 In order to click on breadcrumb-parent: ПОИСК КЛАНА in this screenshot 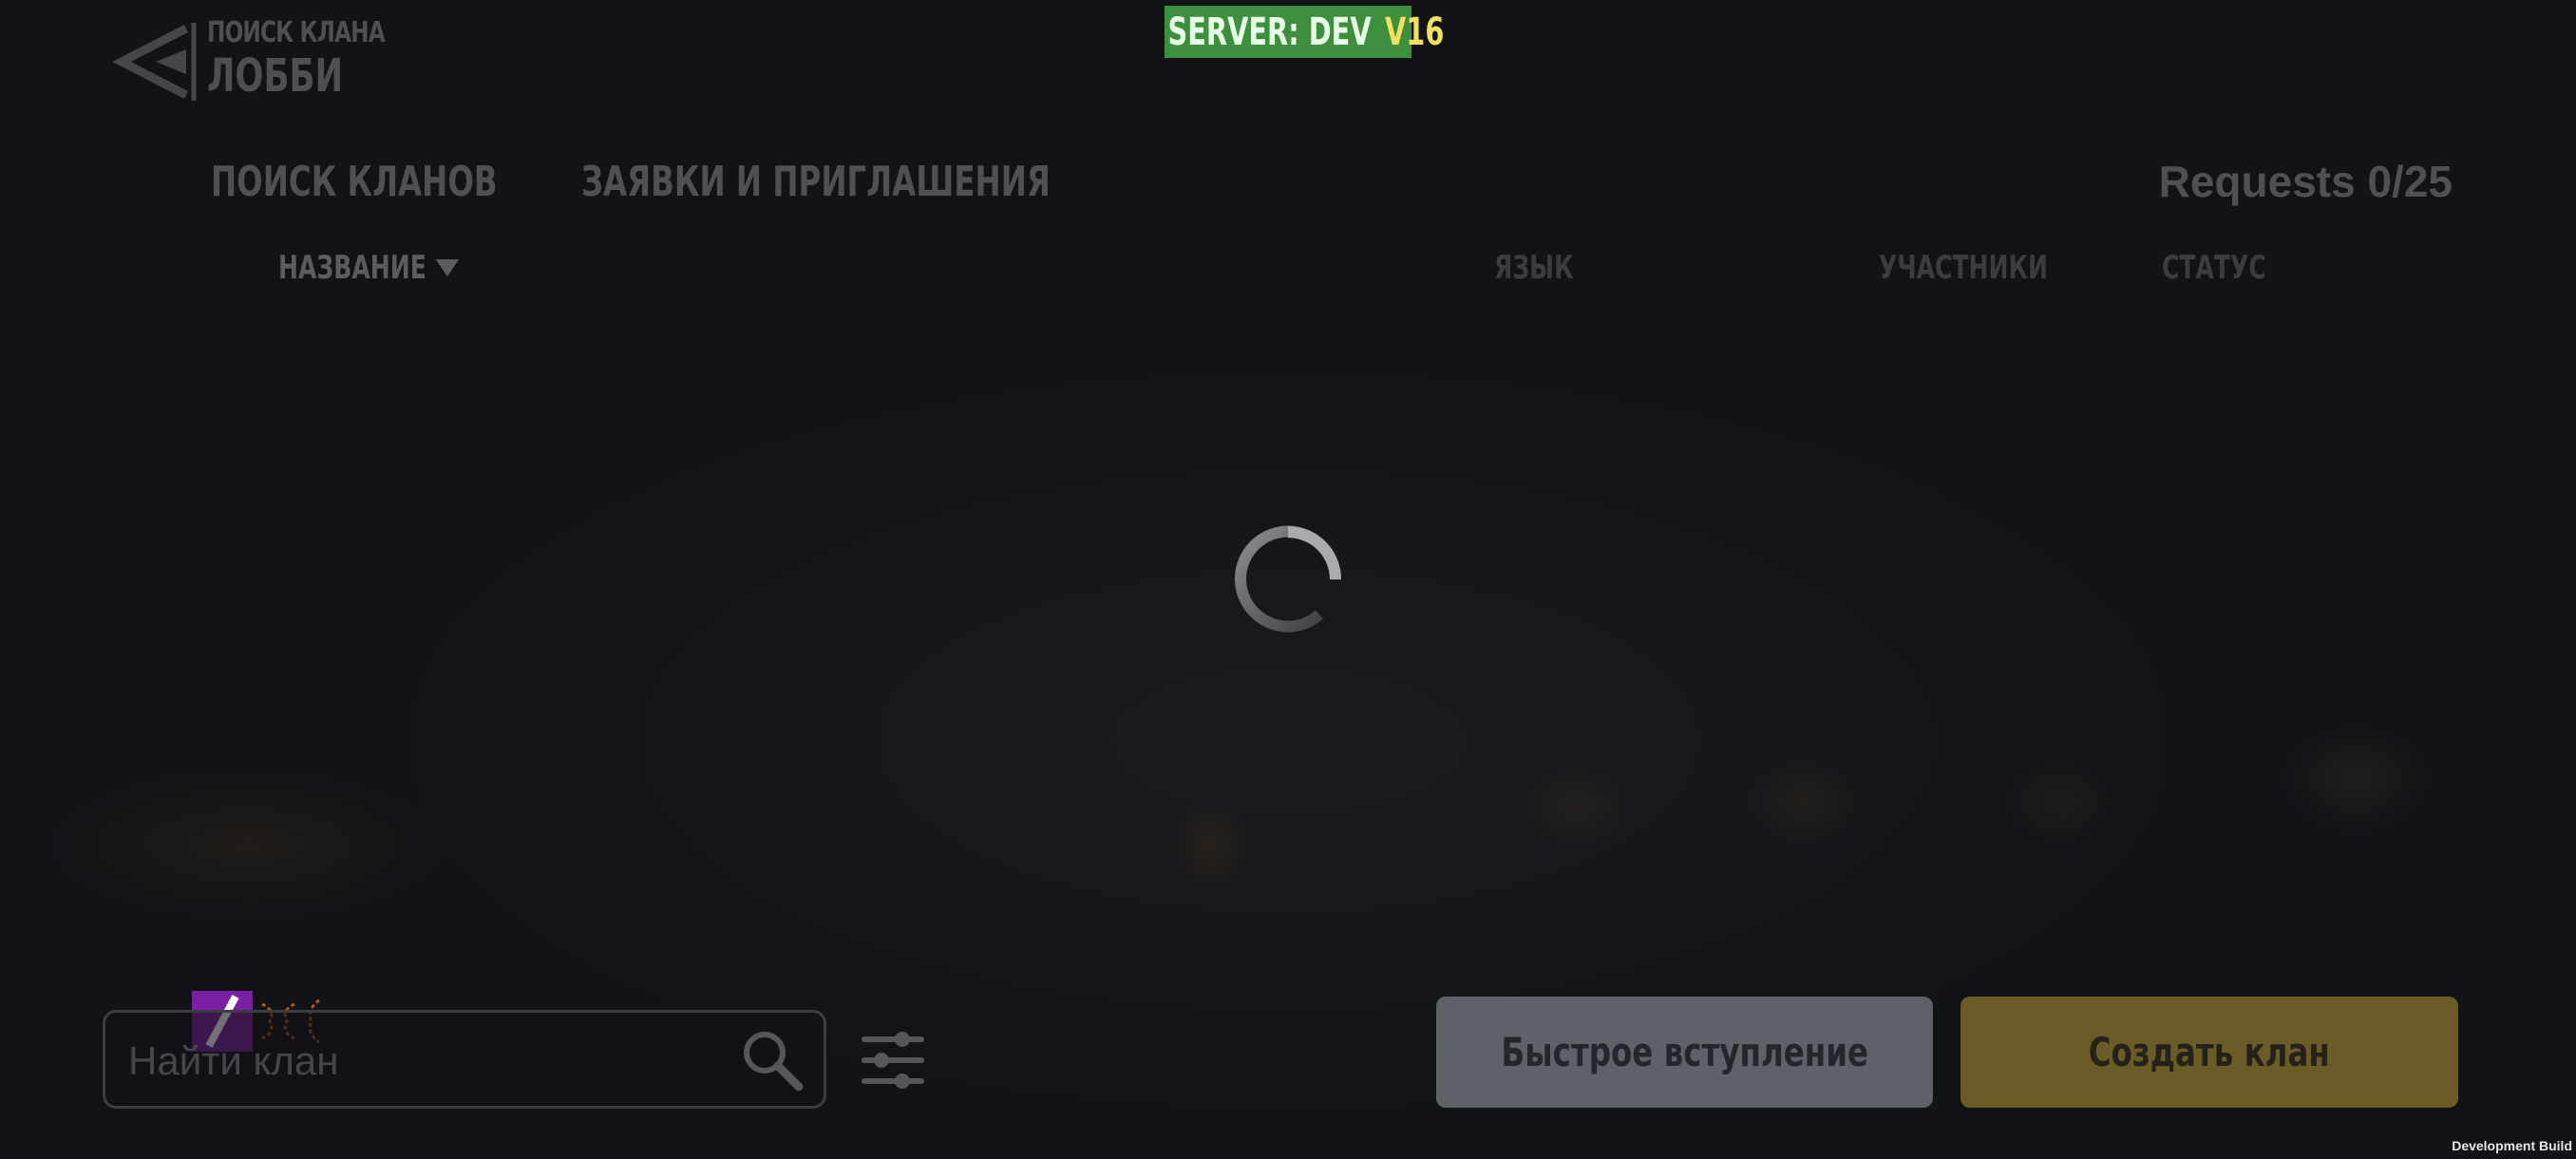, I will do `click(296, 32)`.